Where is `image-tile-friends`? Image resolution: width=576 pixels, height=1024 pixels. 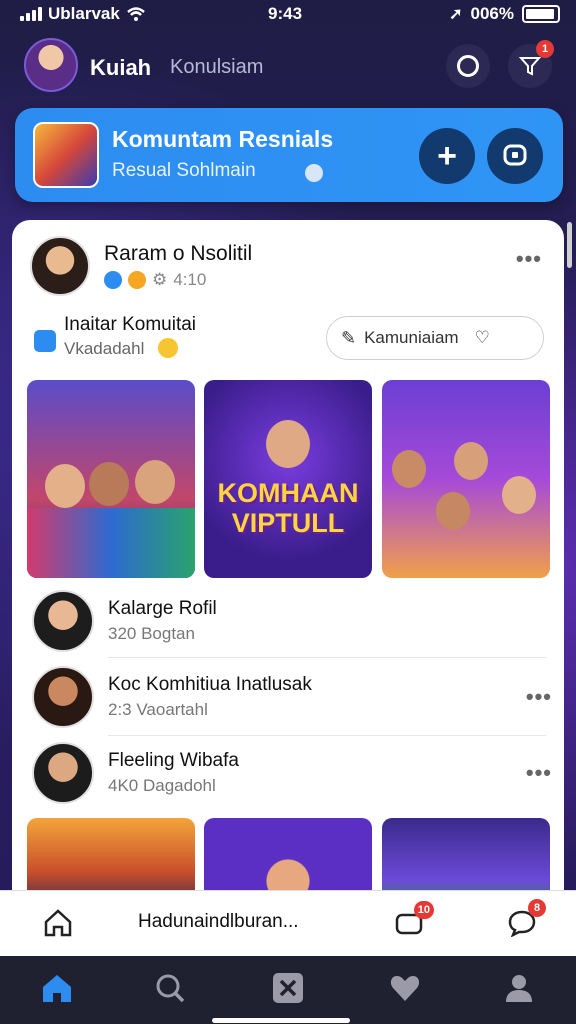
image-tile-friends is located at coordinates (111, 479).